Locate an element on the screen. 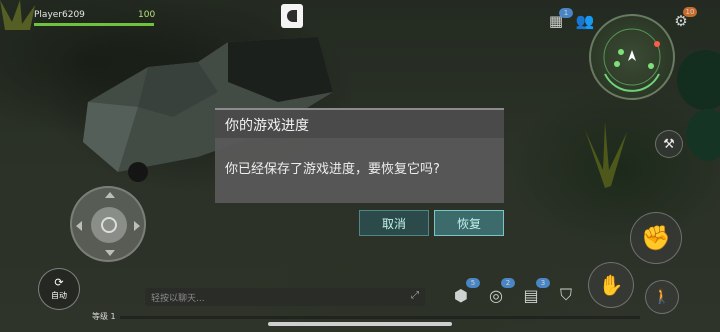  auto-button: ⟳ 自动 is located at coordinates (59, 289).